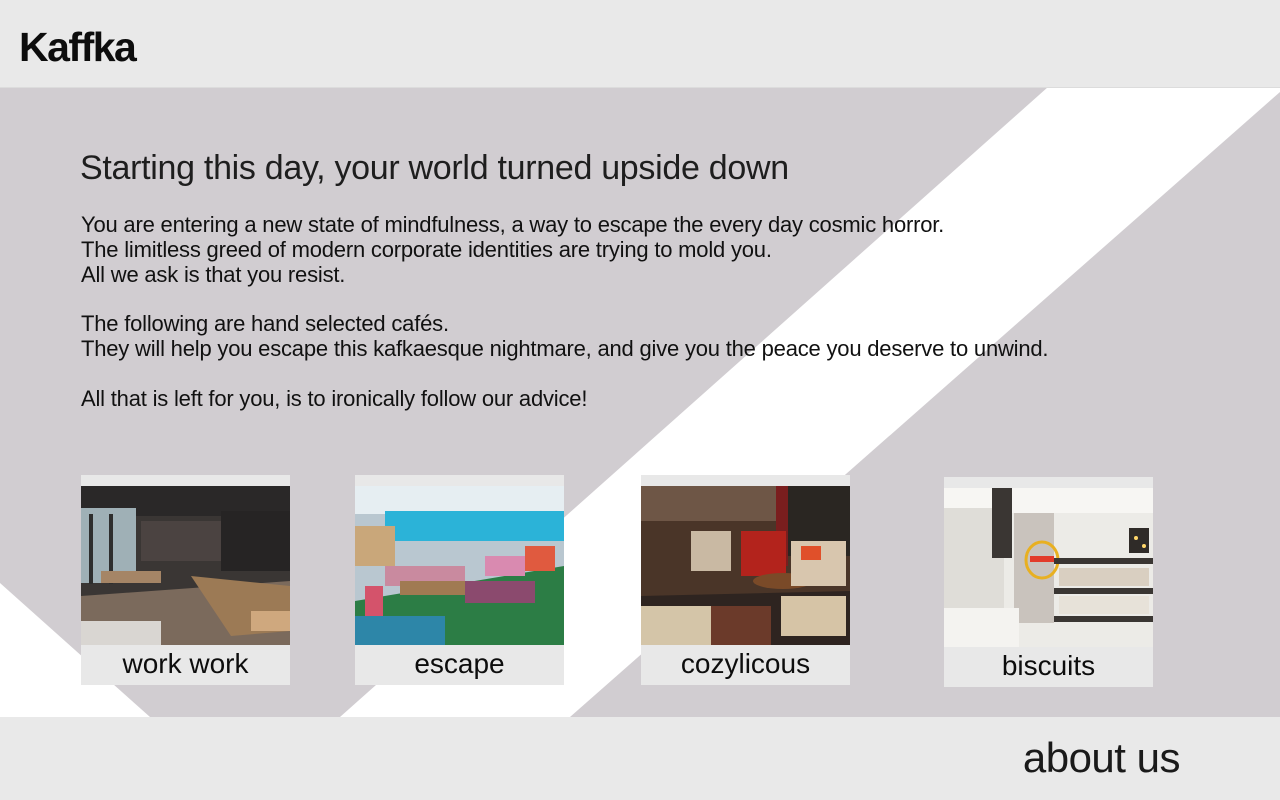  I want to click on cafe-card-cozylicous: cozylicous, so click(745, 580).